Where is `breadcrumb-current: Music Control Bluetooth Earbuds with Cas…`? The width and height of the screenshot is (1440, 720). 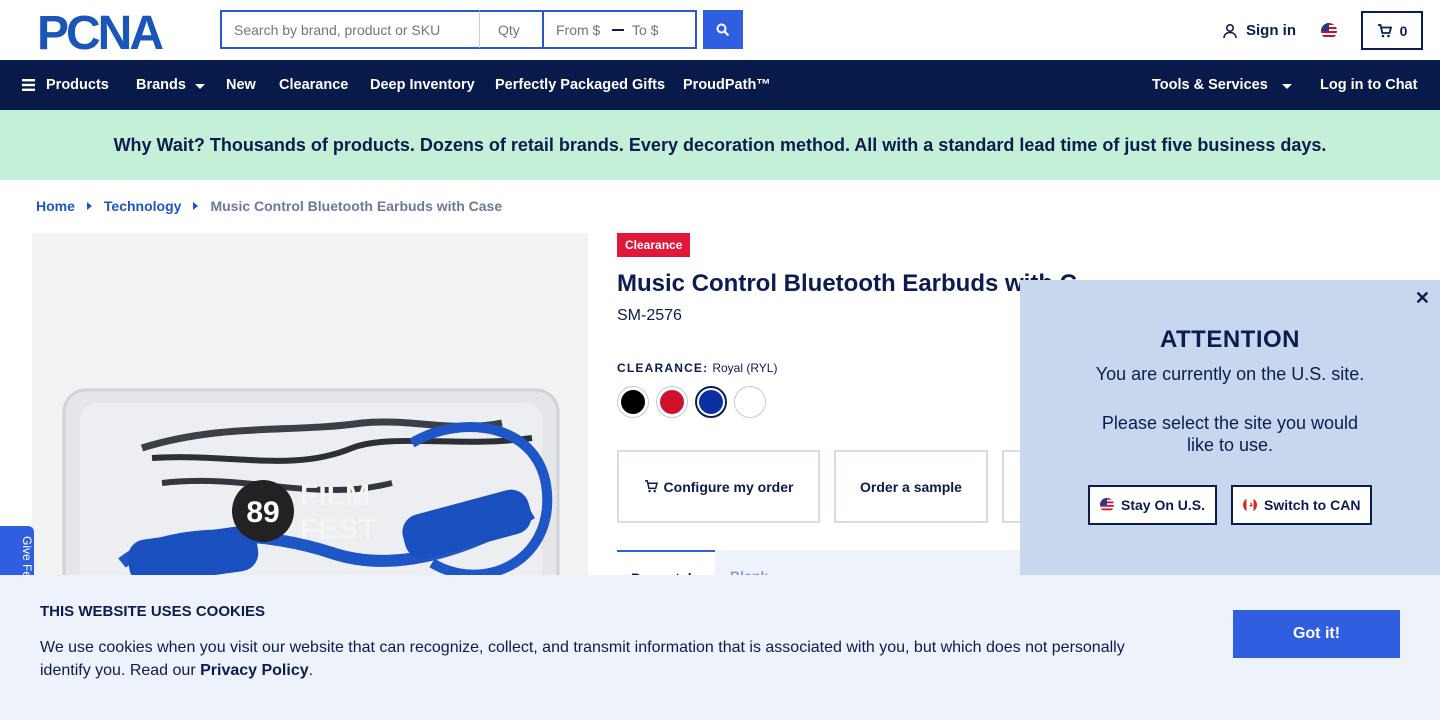
breadcrumb-current: Music Control Bluetooth Earbuds with Cas… is located at coordinates (356, 206).